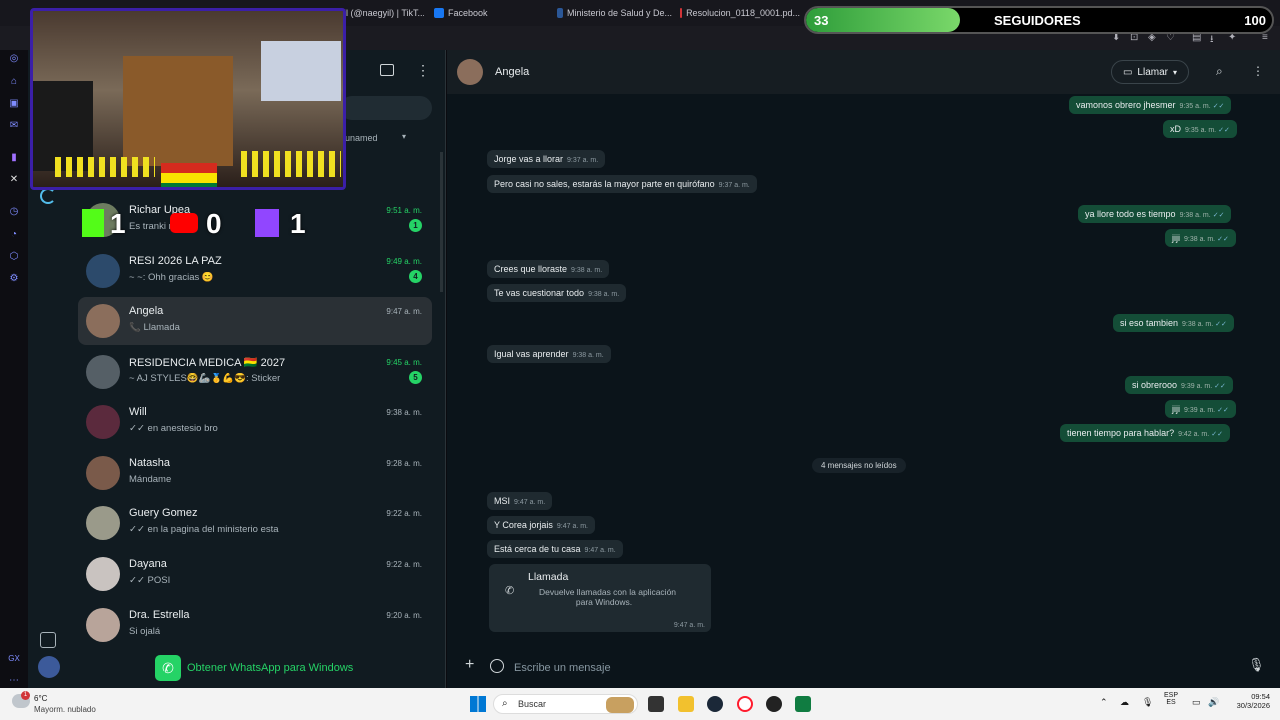  What do you see at coordinates (1256, 665) in the screenshot?
I see `microphone-icon: 🎙` at bounding box center [1256, 665].